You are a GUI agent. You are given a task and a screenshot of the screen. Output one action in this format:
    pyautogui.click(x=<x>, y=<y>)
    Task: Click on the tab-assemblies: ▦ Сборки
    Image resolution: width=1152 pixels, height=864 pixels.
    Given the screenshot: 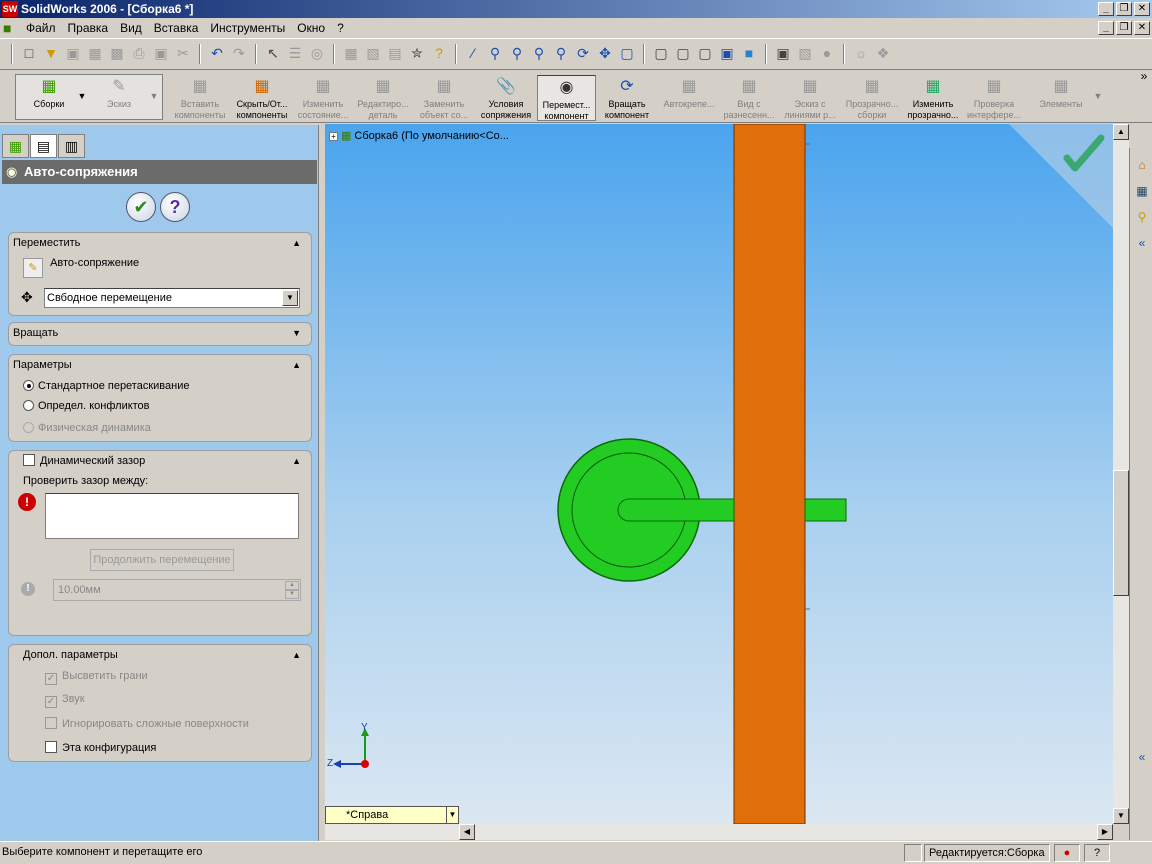 What is the action you would take?
    pyautogui.click(x=49, y=98)
    